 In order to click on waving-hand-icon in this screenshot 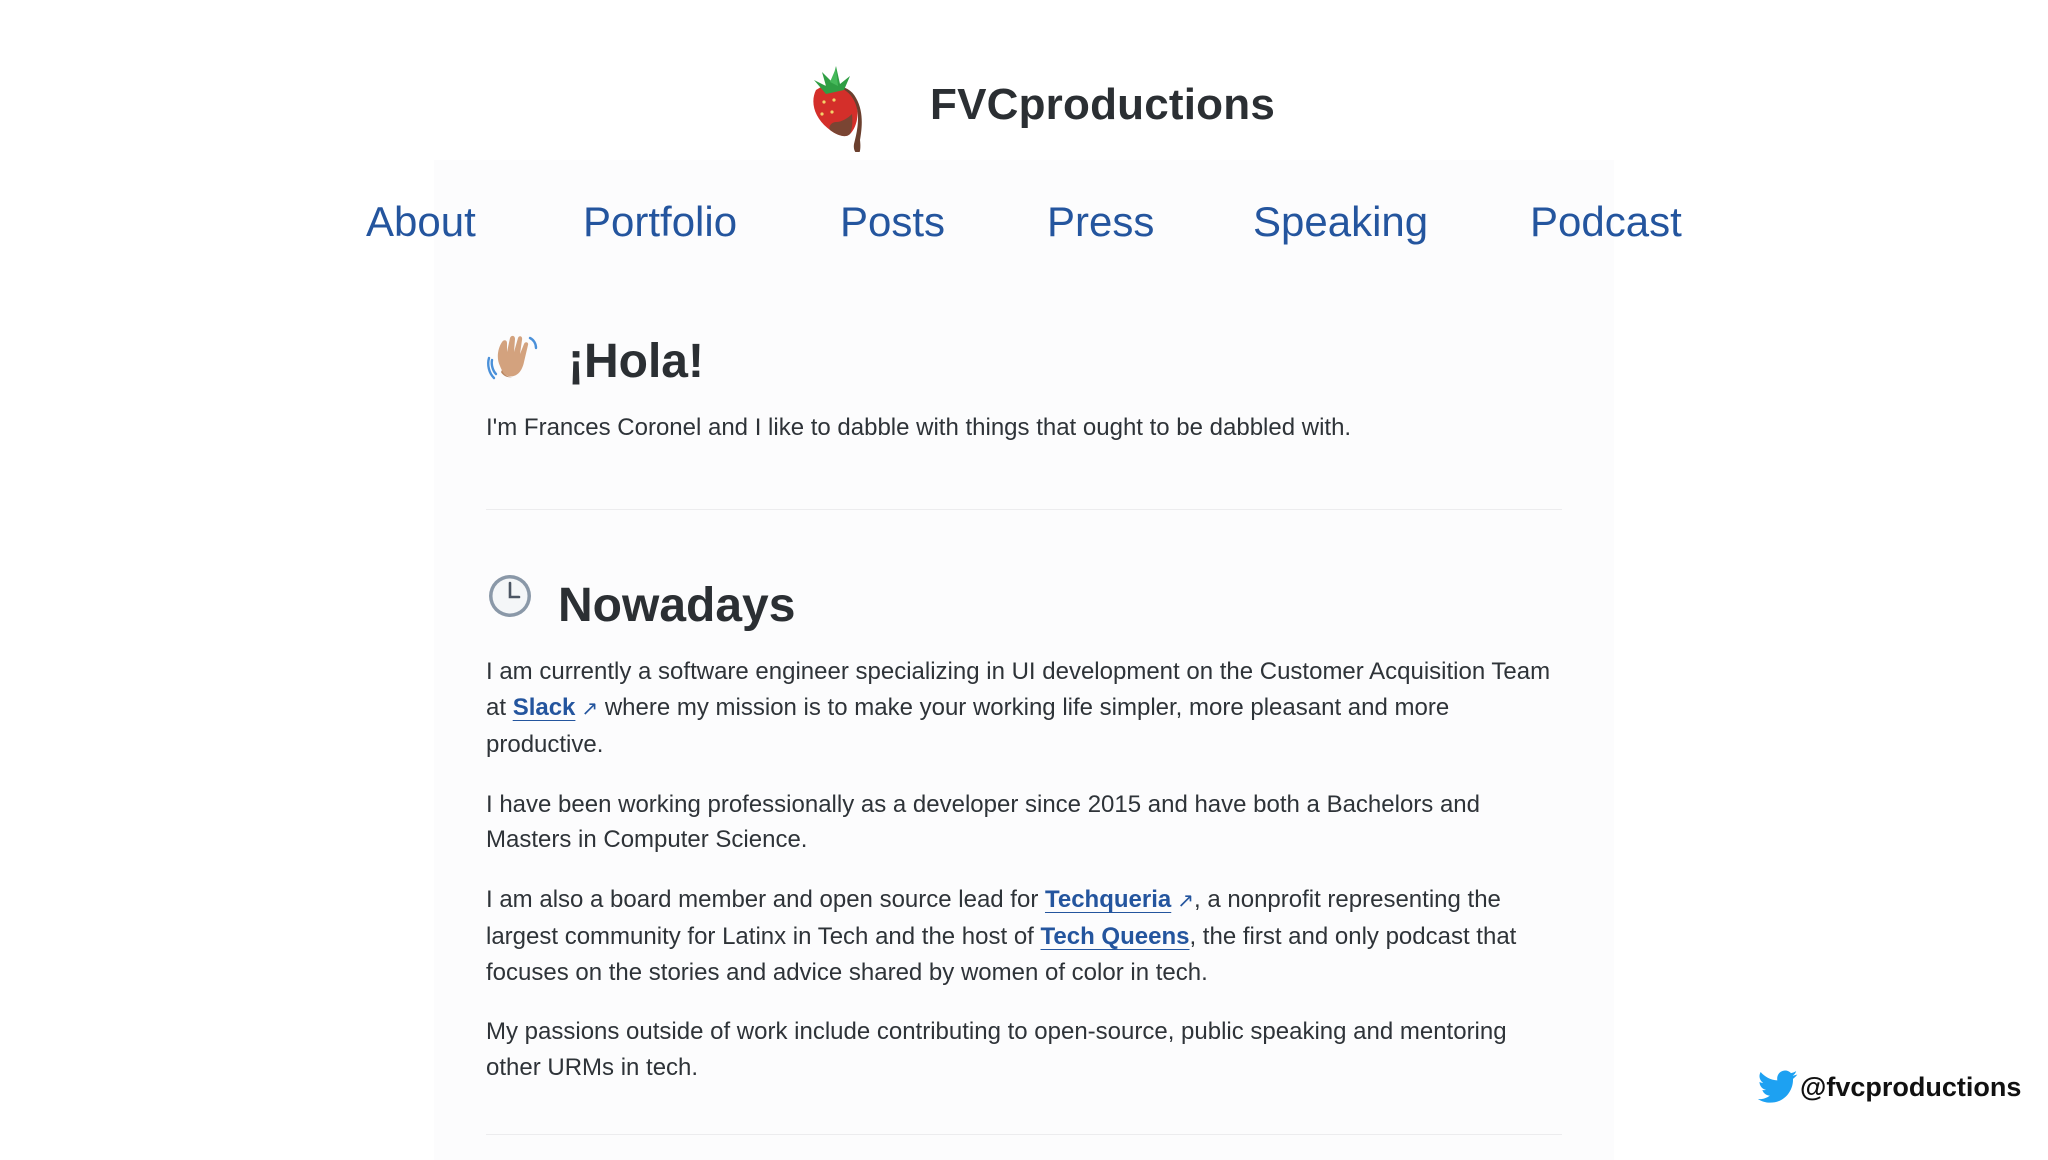, I will do `click(514, 358)`.